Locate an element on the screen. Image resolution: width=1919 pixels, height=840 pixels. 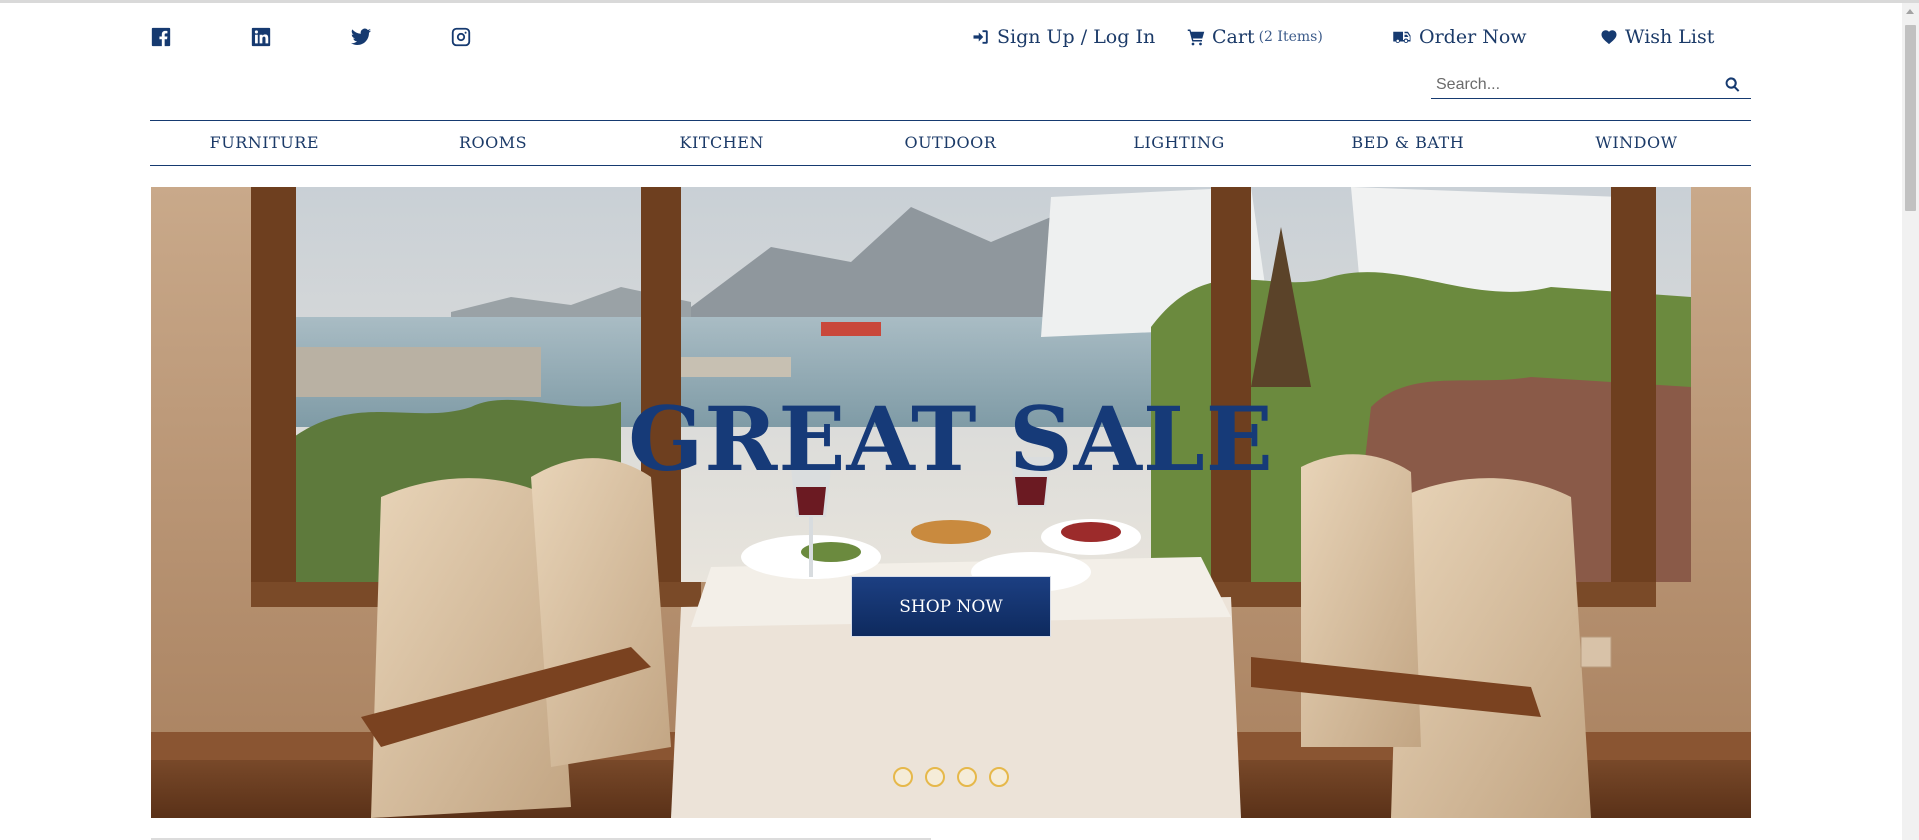
nav-item-rooms: ROOMS is located at coordinates (493, 143).